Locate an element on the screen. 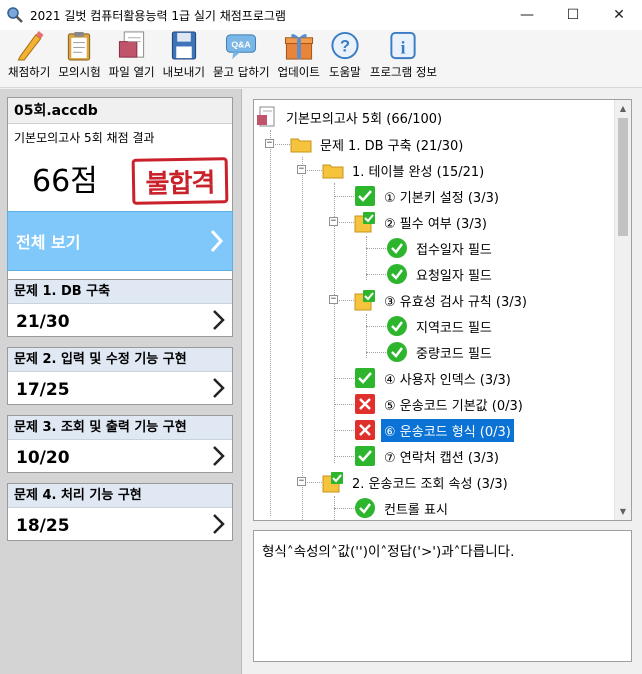  problem-title: 문제 4. 처리 기능 구현 is located at coordinates (120, 496).